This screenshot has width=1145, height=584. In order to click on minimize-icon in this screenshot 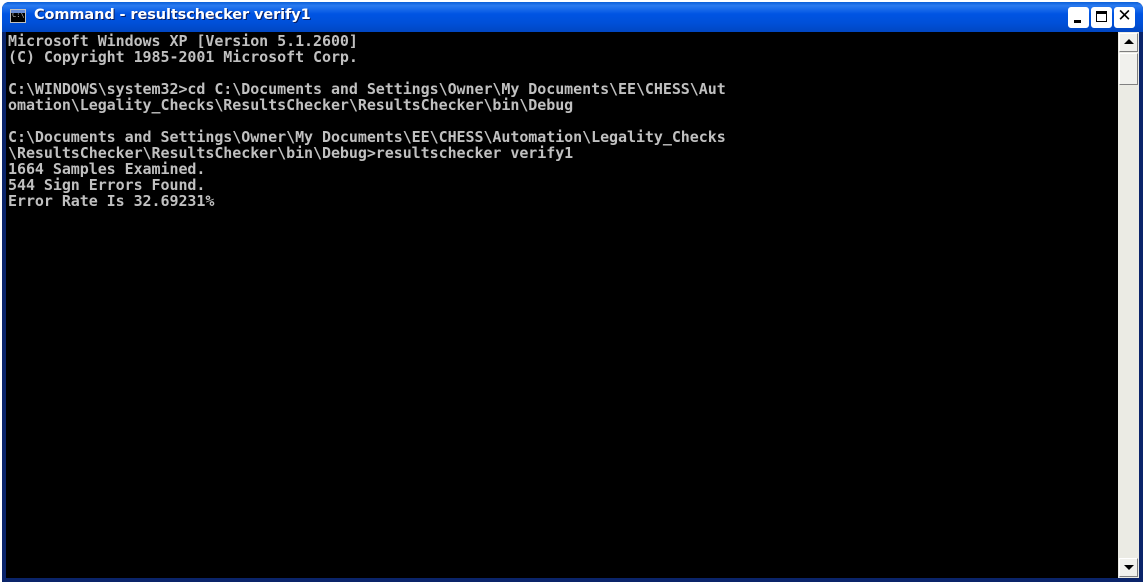, I will do `click(1077, 21)`.